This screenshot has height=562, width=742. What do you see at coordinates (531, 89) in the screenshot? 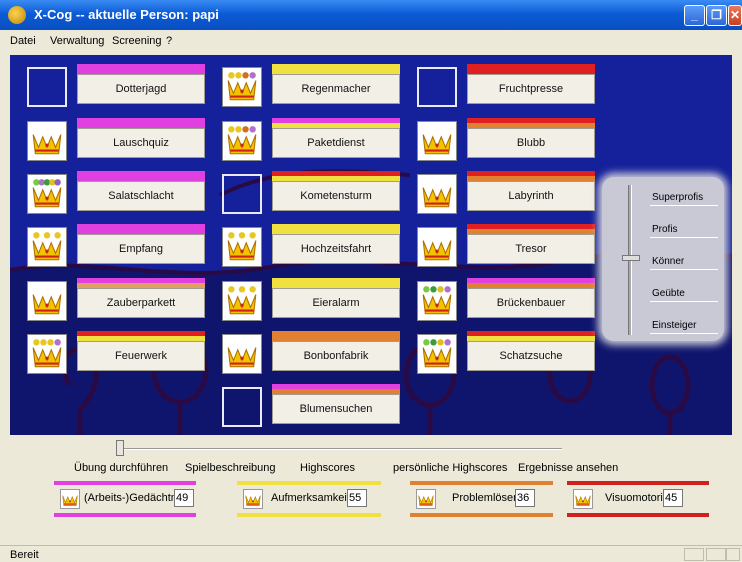
I see `game-label: Fruchtpresse` at bounding box center [531, 89].